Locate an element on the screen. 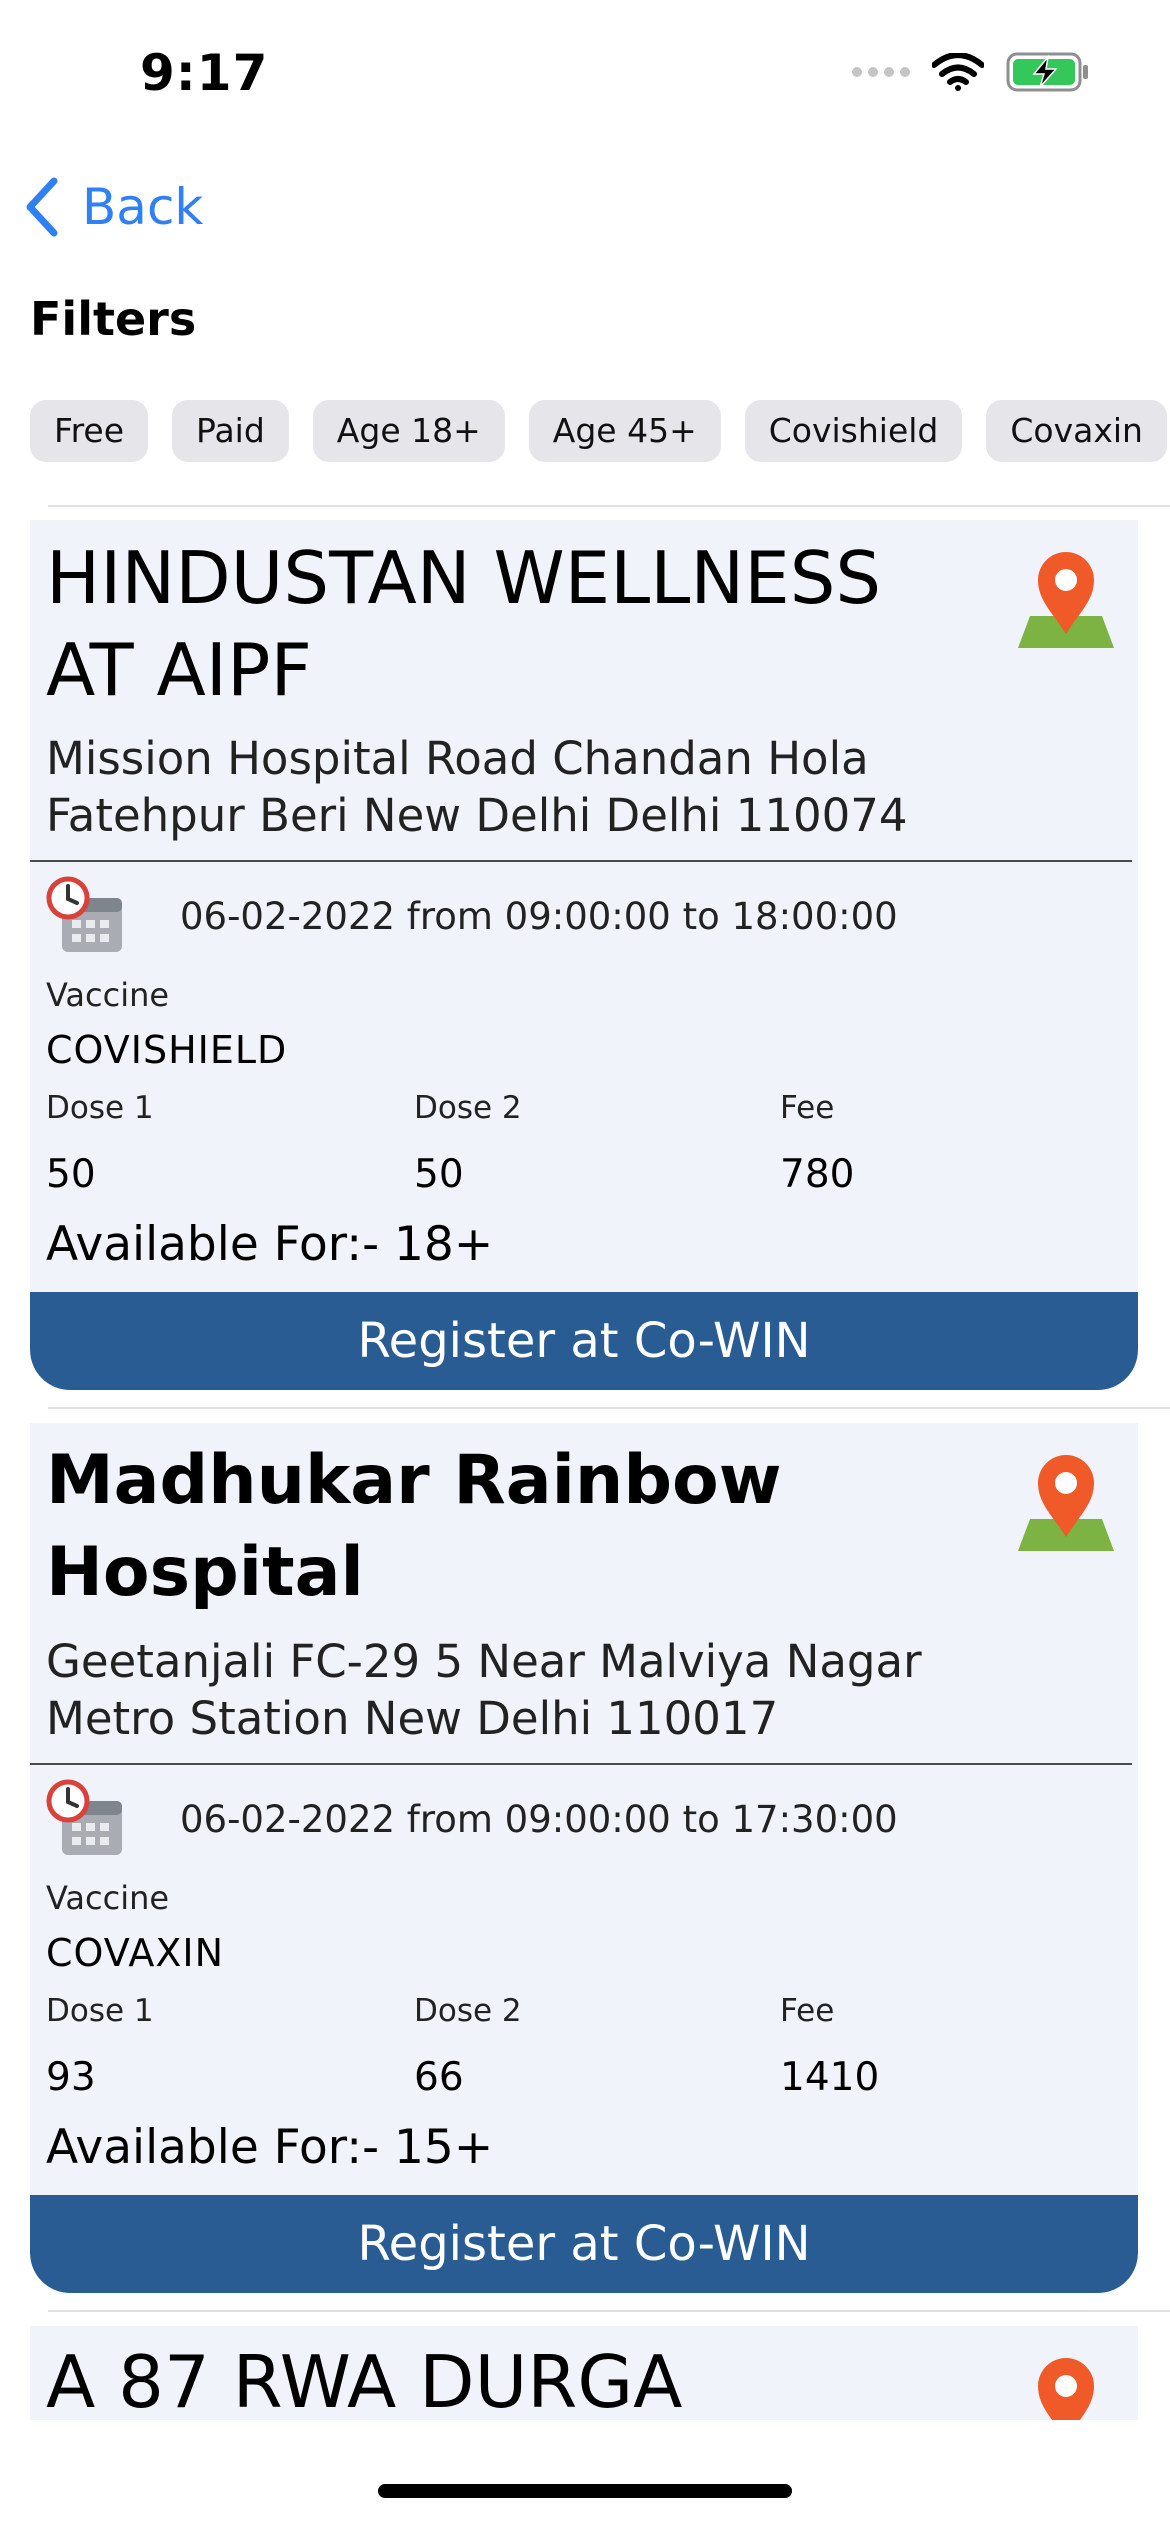 The height and width of the screenshot is (2532, 1170). back-button: Back is located at coordinates (113, 207).